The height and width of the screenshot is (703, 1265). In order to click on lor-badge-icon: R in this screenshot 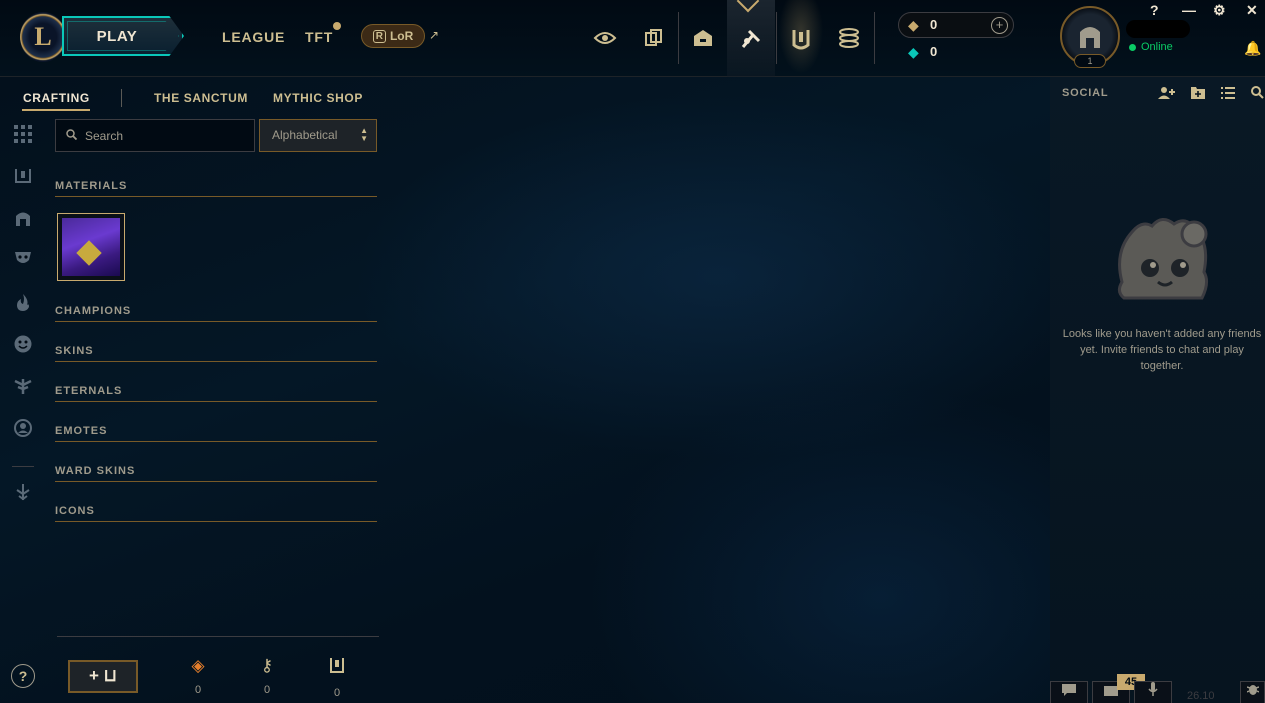, I will do `click(379, 36)`.